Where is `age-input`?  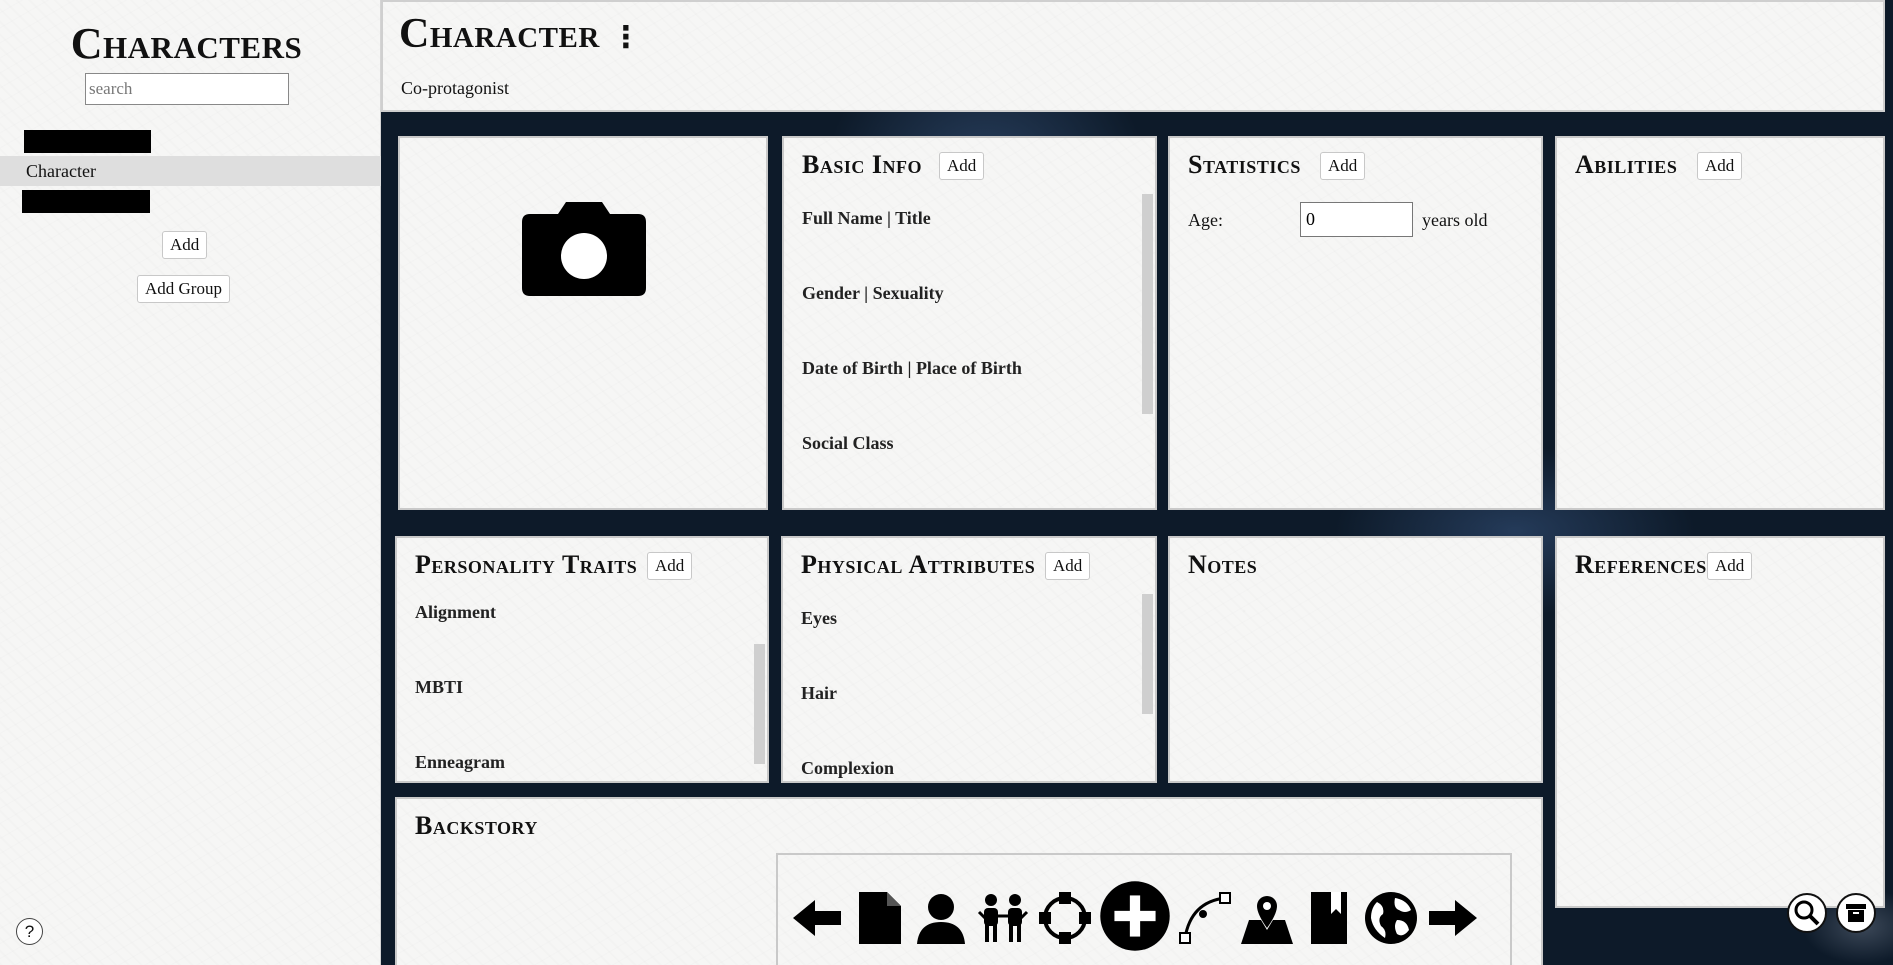 age-input is located at coordinates (1356, 219).